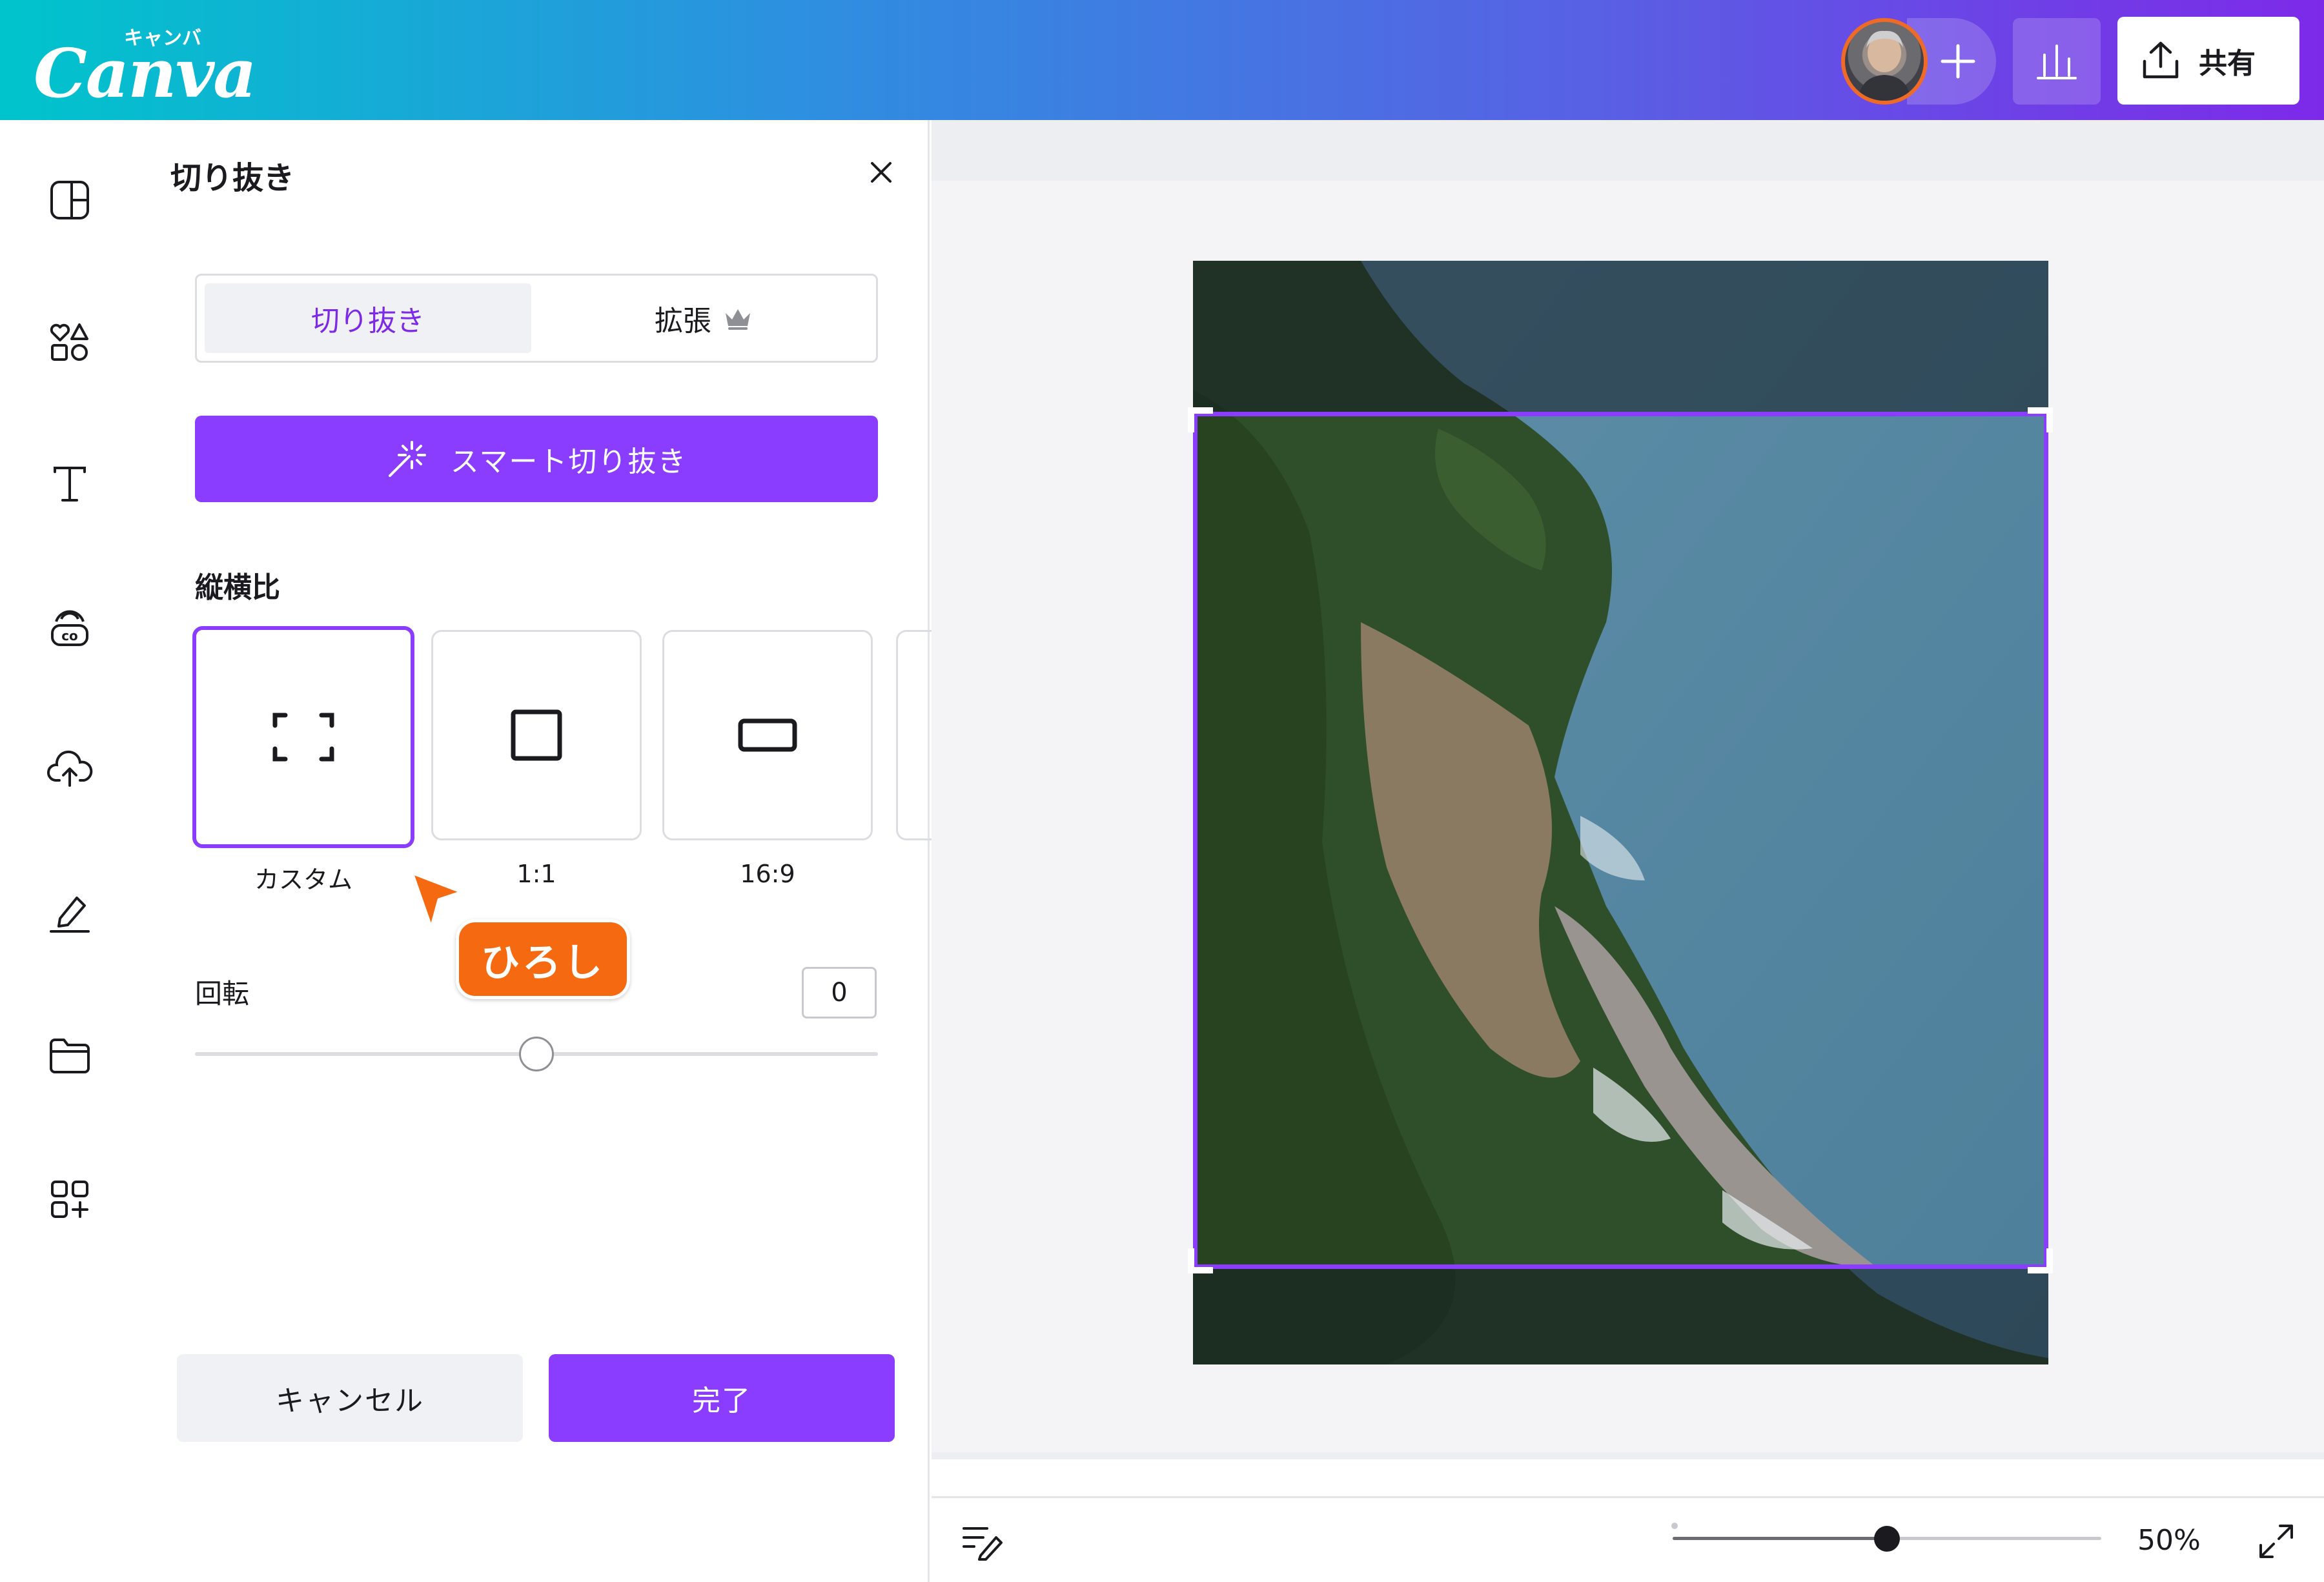 The width and height of the screenshot is (2324, 1582). What do you see at coordinates (683, 321) in the screenshot?
I see `tab-expand-label: 拡張` at bounding box center [683, 321].